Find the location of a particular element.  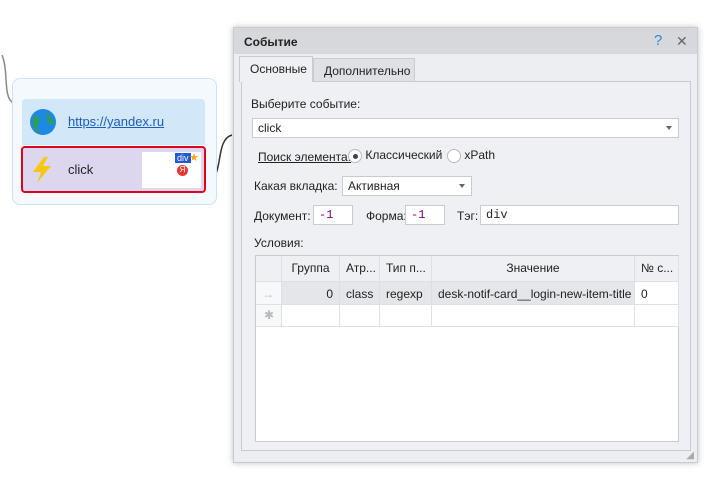

tab-additional: Дополнительно is located at coordinates (364, 70).